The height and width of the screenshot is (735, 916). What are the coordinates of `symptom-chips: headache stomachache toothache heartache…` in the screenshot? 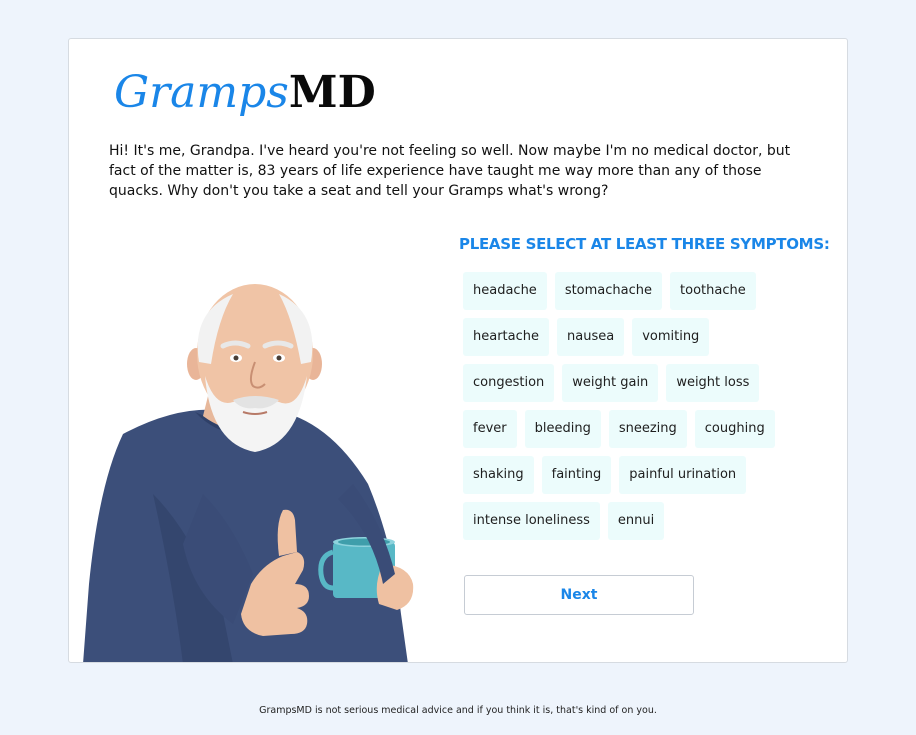 It's located at (621, 406).